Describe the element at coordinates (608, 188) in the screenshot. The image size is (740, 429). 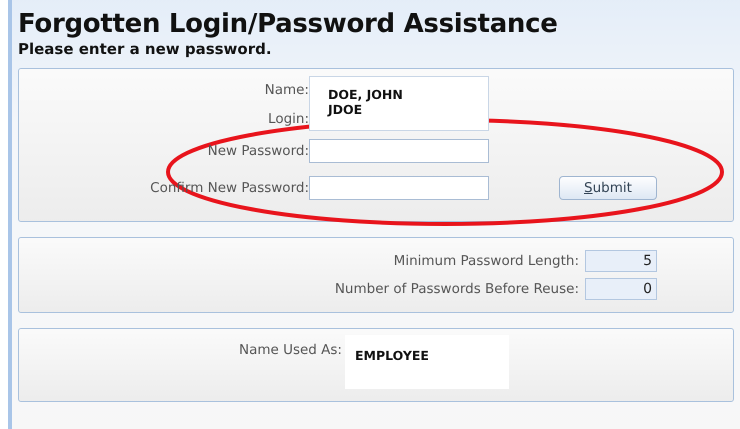
I see `submit-button: Submit` at that location.